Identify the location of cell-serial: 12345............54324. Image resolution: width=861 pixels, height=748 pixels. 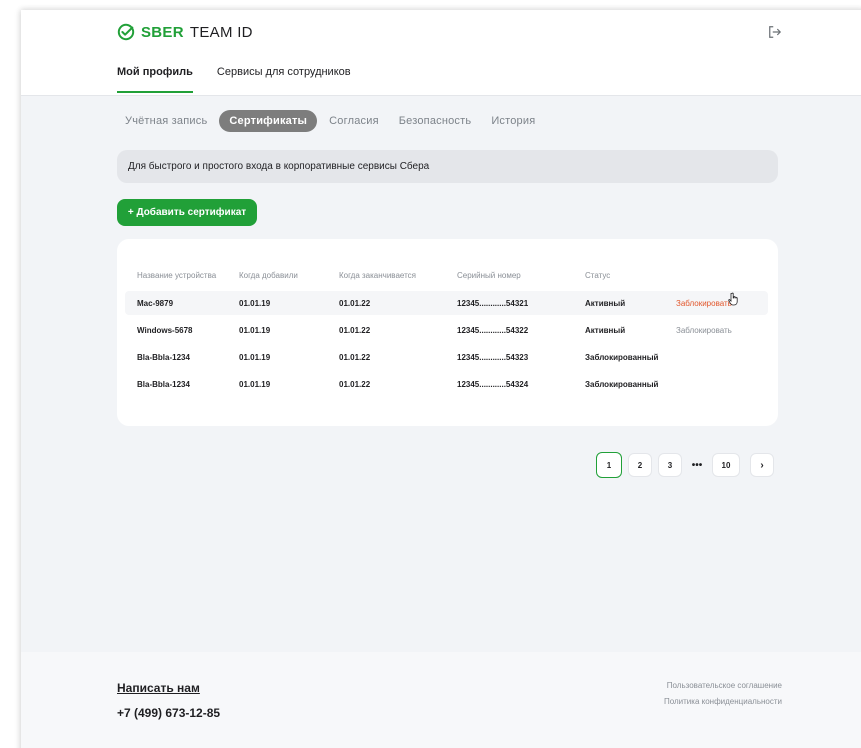
(493, 384).